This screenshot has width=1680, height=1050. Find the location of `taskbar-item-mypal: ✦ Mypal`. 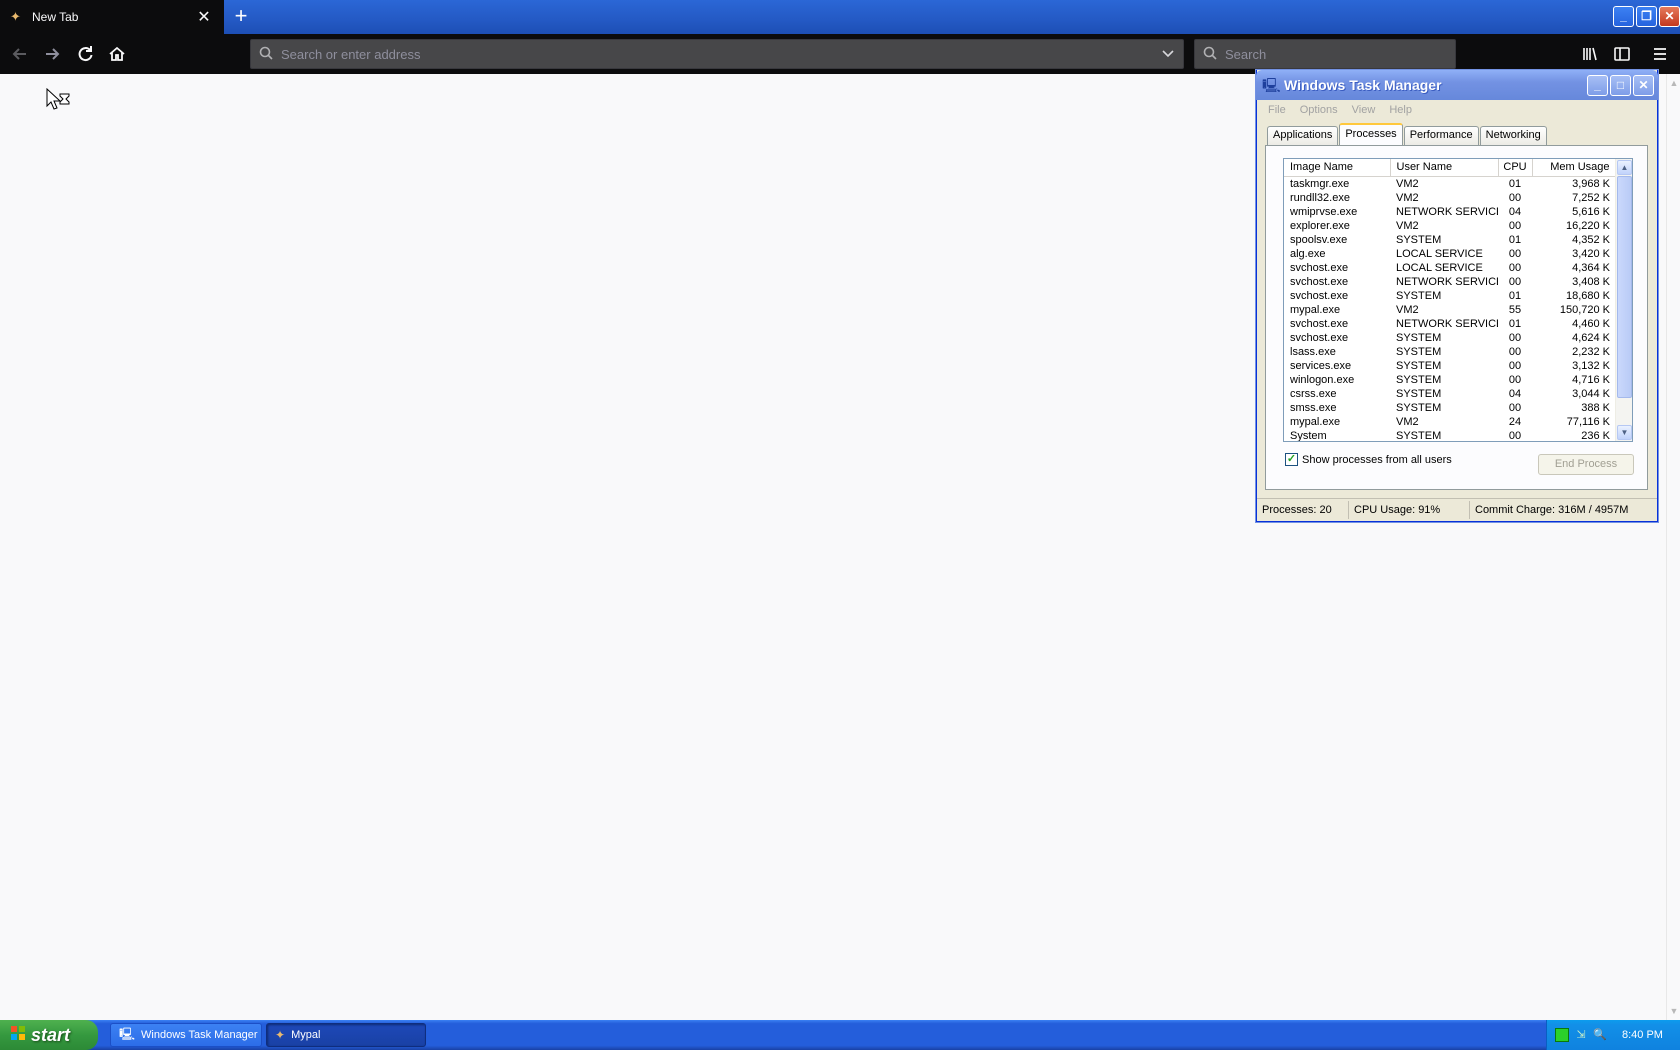

taskbar-item-mypal: ✦ Mypal is located at coordinates (346, 1035).